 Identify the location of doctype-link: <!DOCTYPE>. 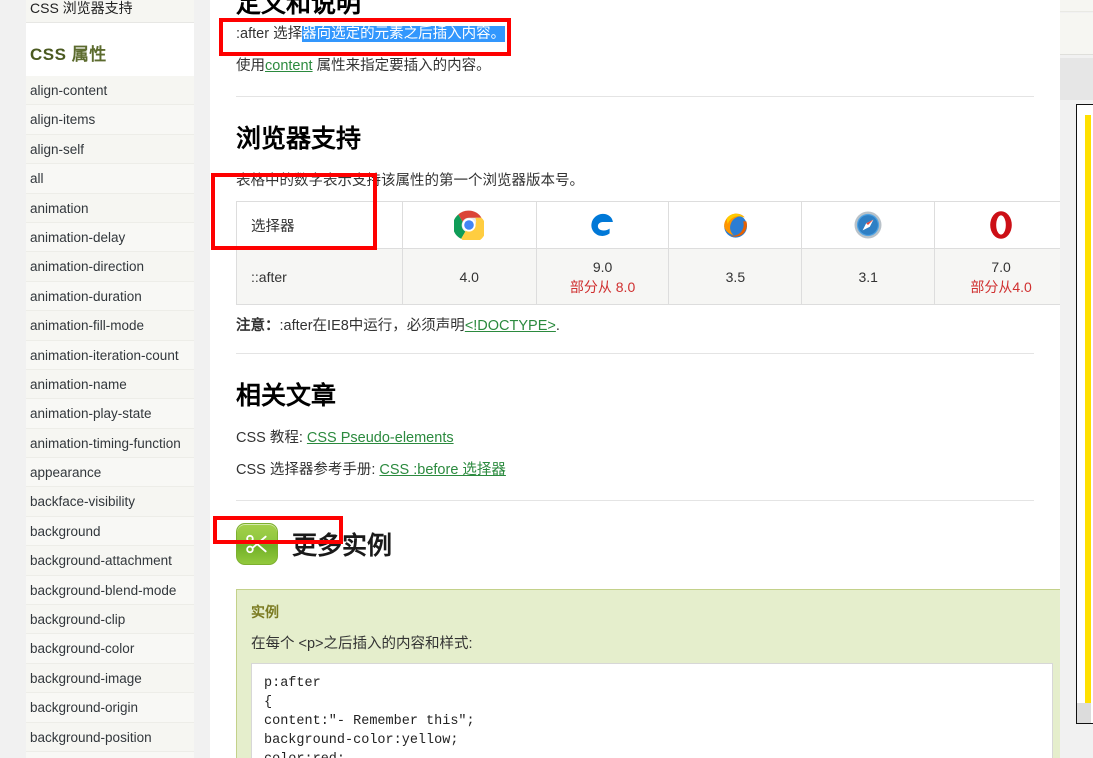
(510, 326).